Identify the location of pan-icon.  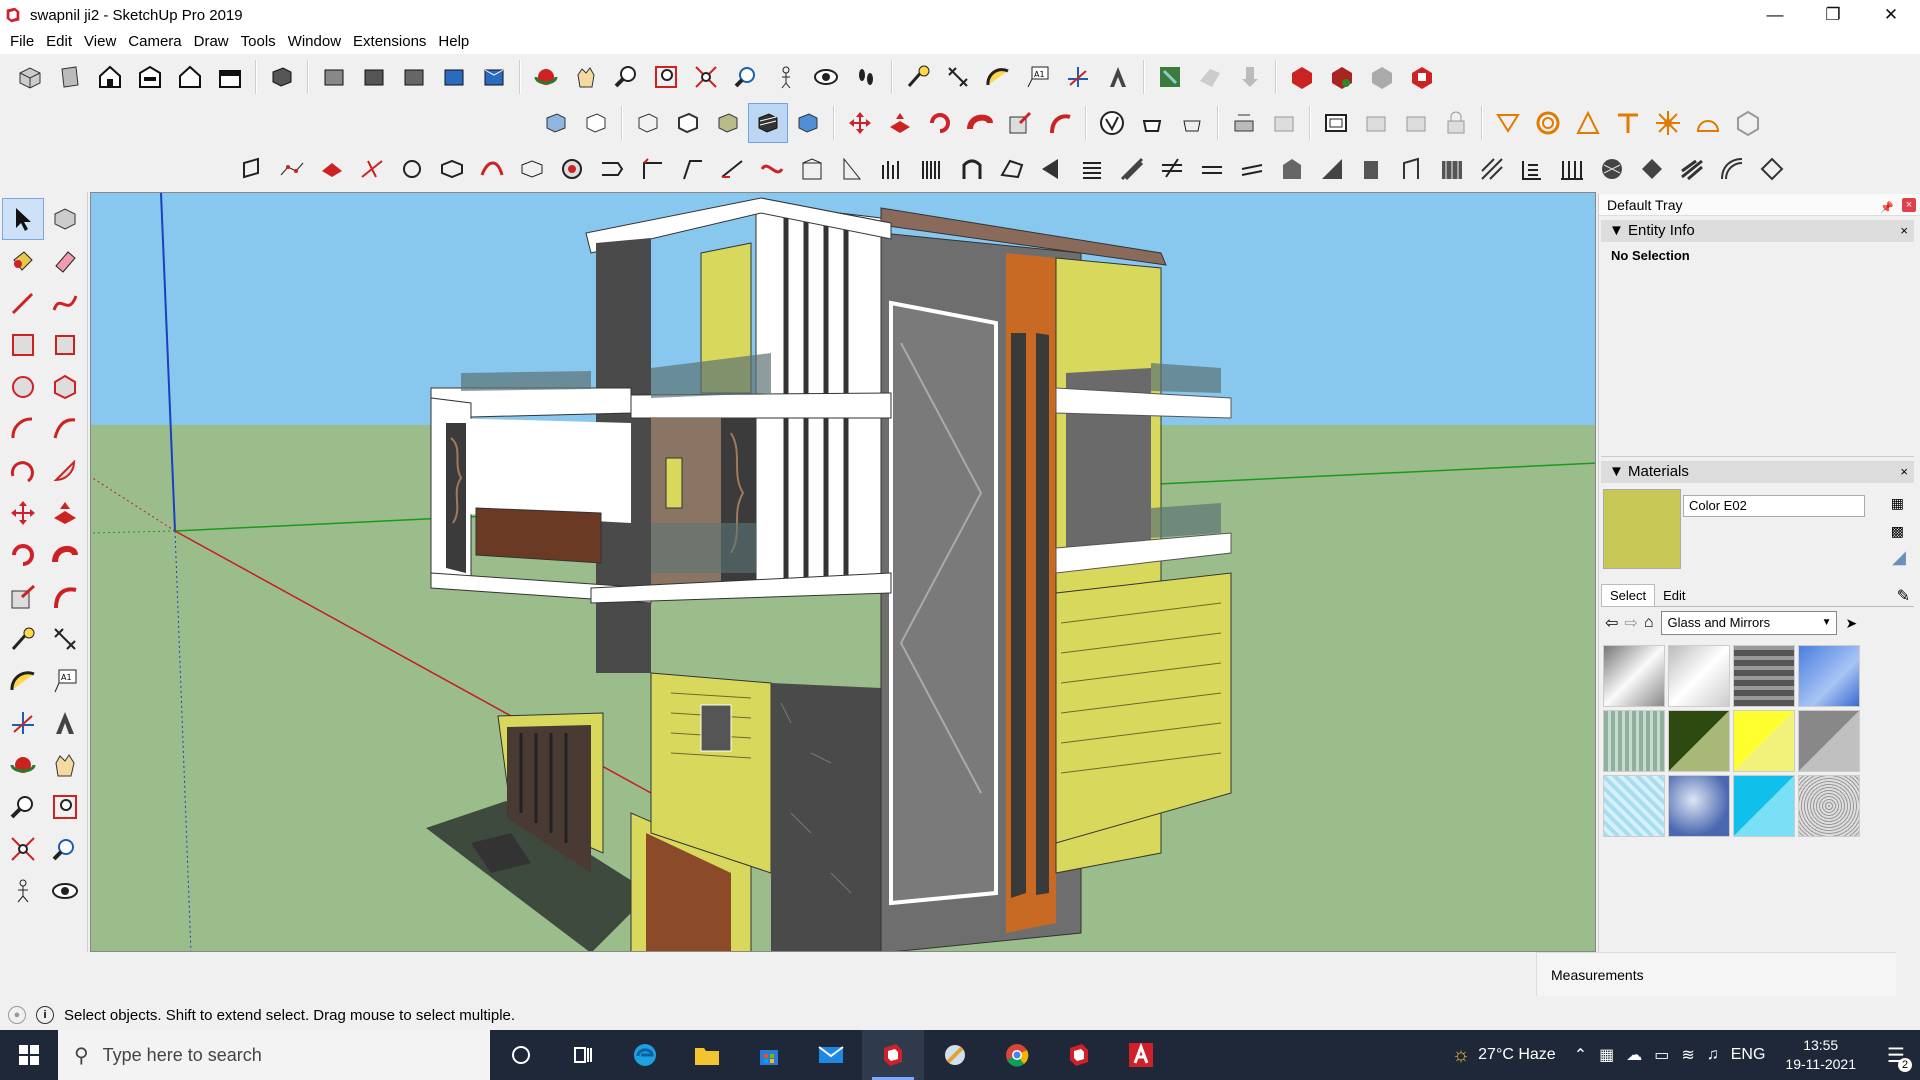
(586, 77).